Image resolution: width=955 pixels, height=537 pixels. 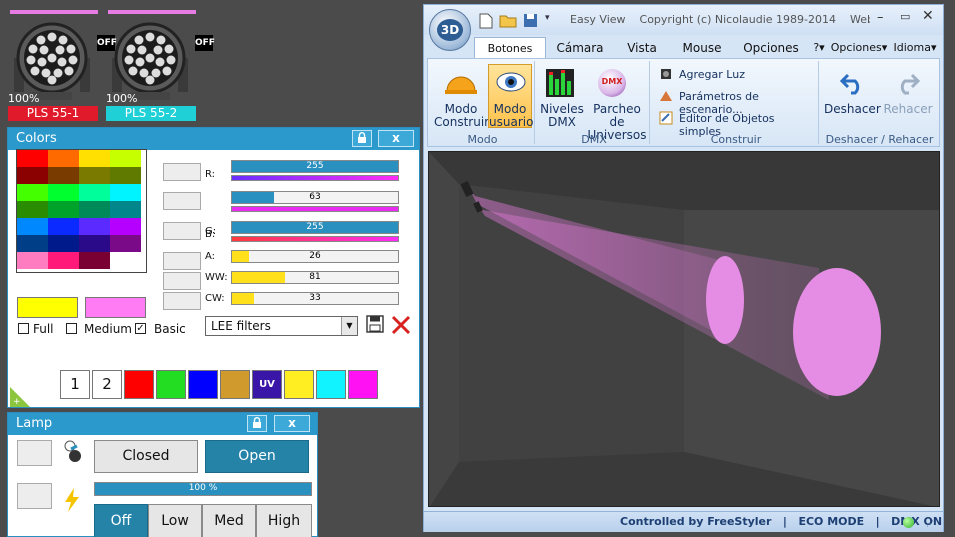 What do you see at coordinates (712, 74) in the screenshot?
I see `agregar-luz-button: Agregar Luz` at bounding box center [712, 74].